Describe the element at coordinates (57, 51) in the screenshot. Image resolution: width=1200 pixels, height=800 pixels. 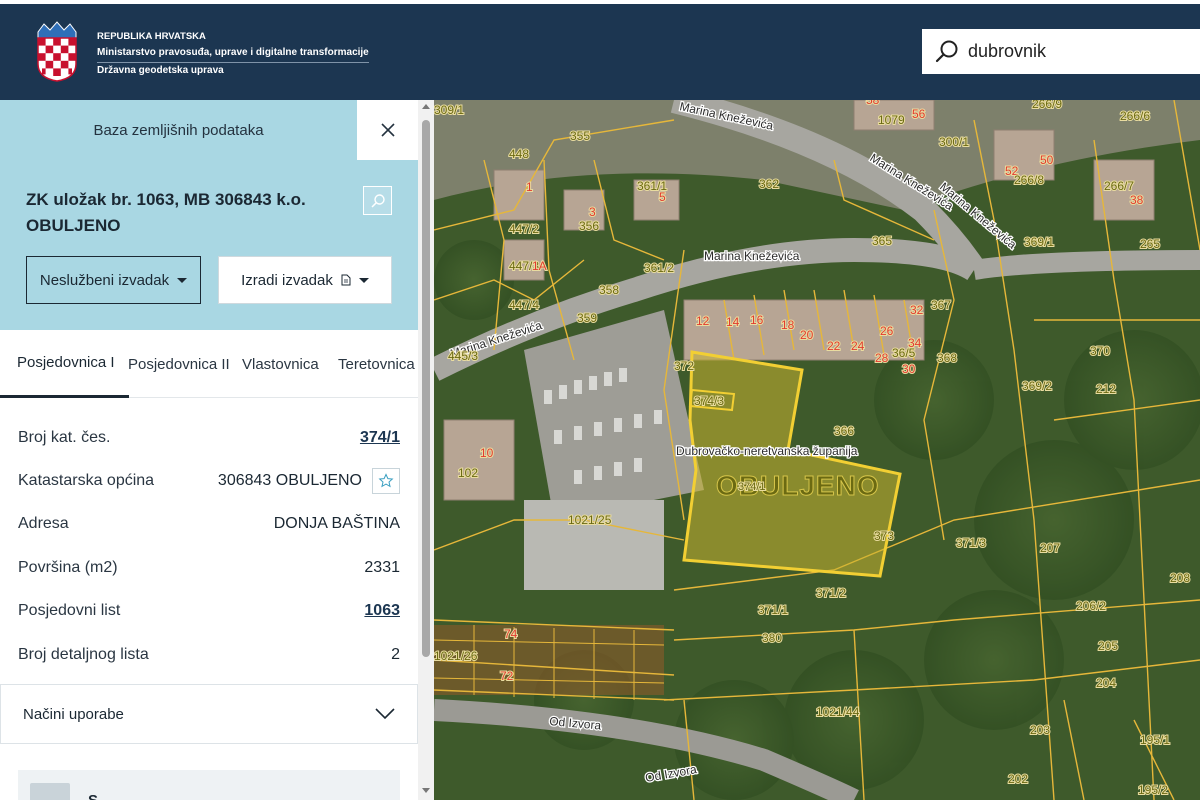
I see `croatian-coat-of-arms-icon` at that location.